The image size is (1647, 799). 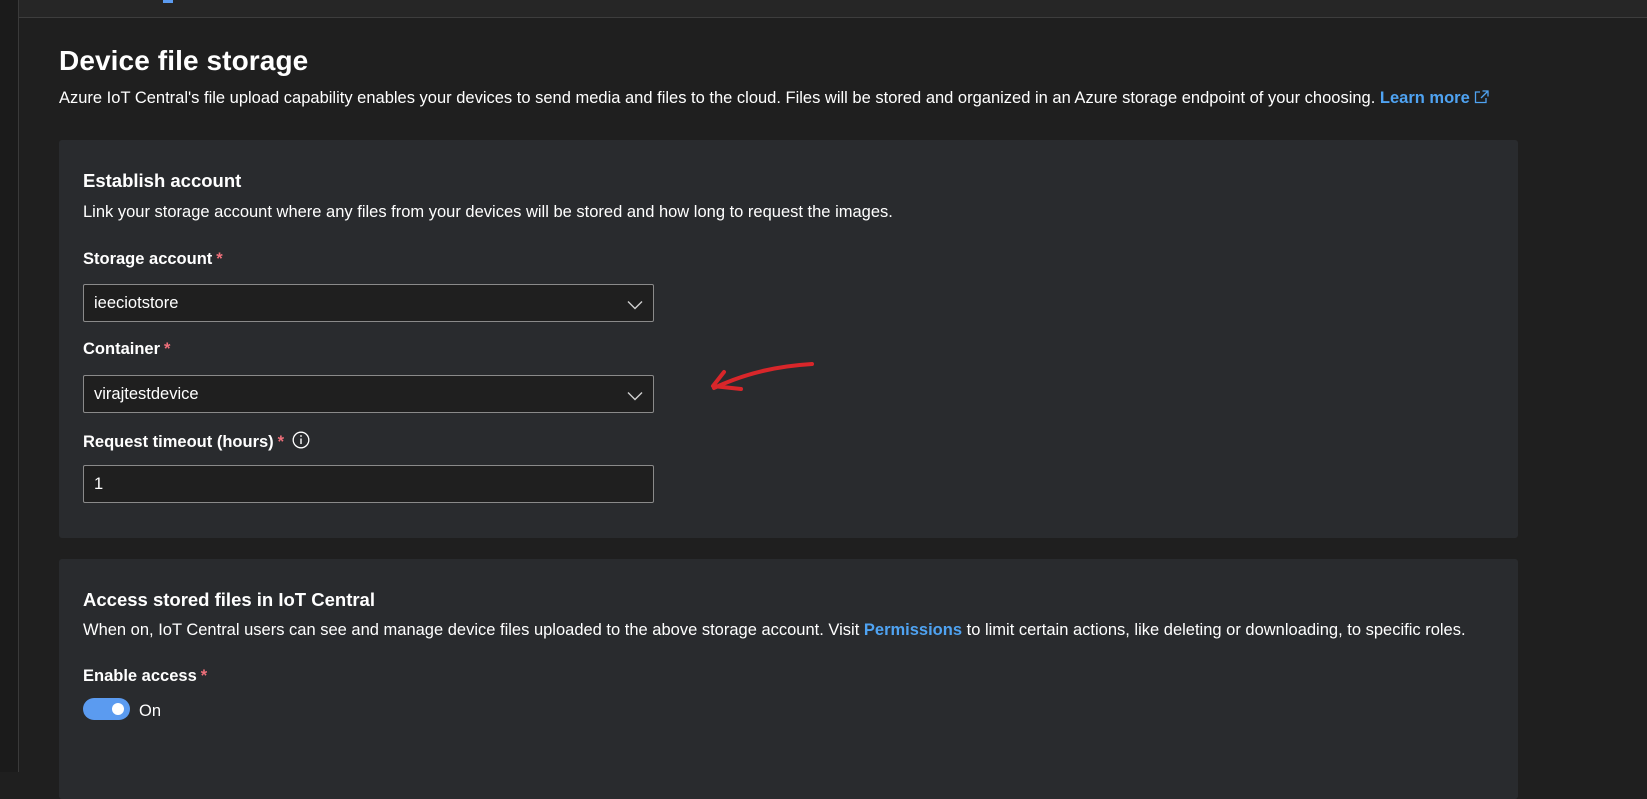 What do you see at coordinates (178, 442) in the screenshot?
I see `request-timeout-label-text: Request timeout (hours)` at bounding box center [178, 442].